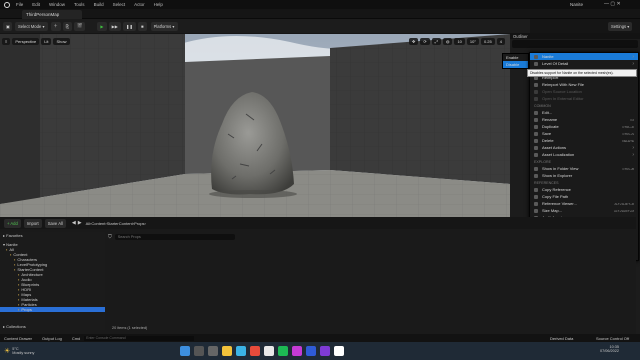 The height and width of the screenshot is (360, 640). I want to click on breadcrumb-item: Props, so click(139, 223).